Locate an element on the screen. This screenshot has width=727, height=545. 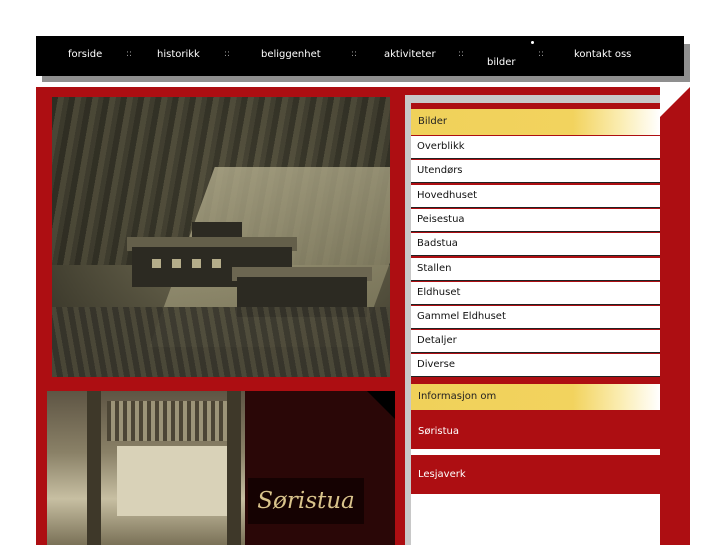
sidebar-item-stallen: Stallen is located at coordinates (535, 269).